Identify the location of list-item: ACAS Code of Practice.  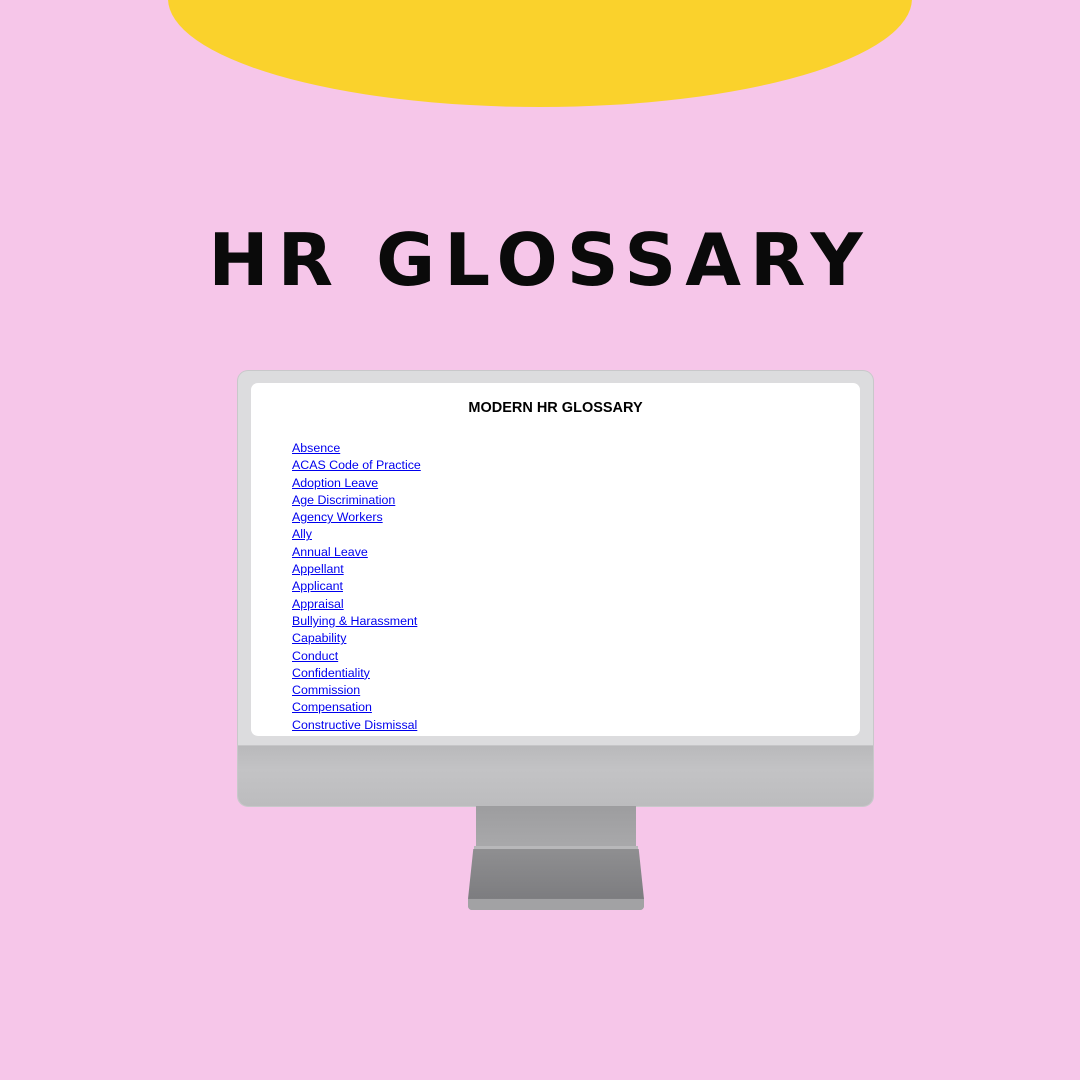
(356, 463).